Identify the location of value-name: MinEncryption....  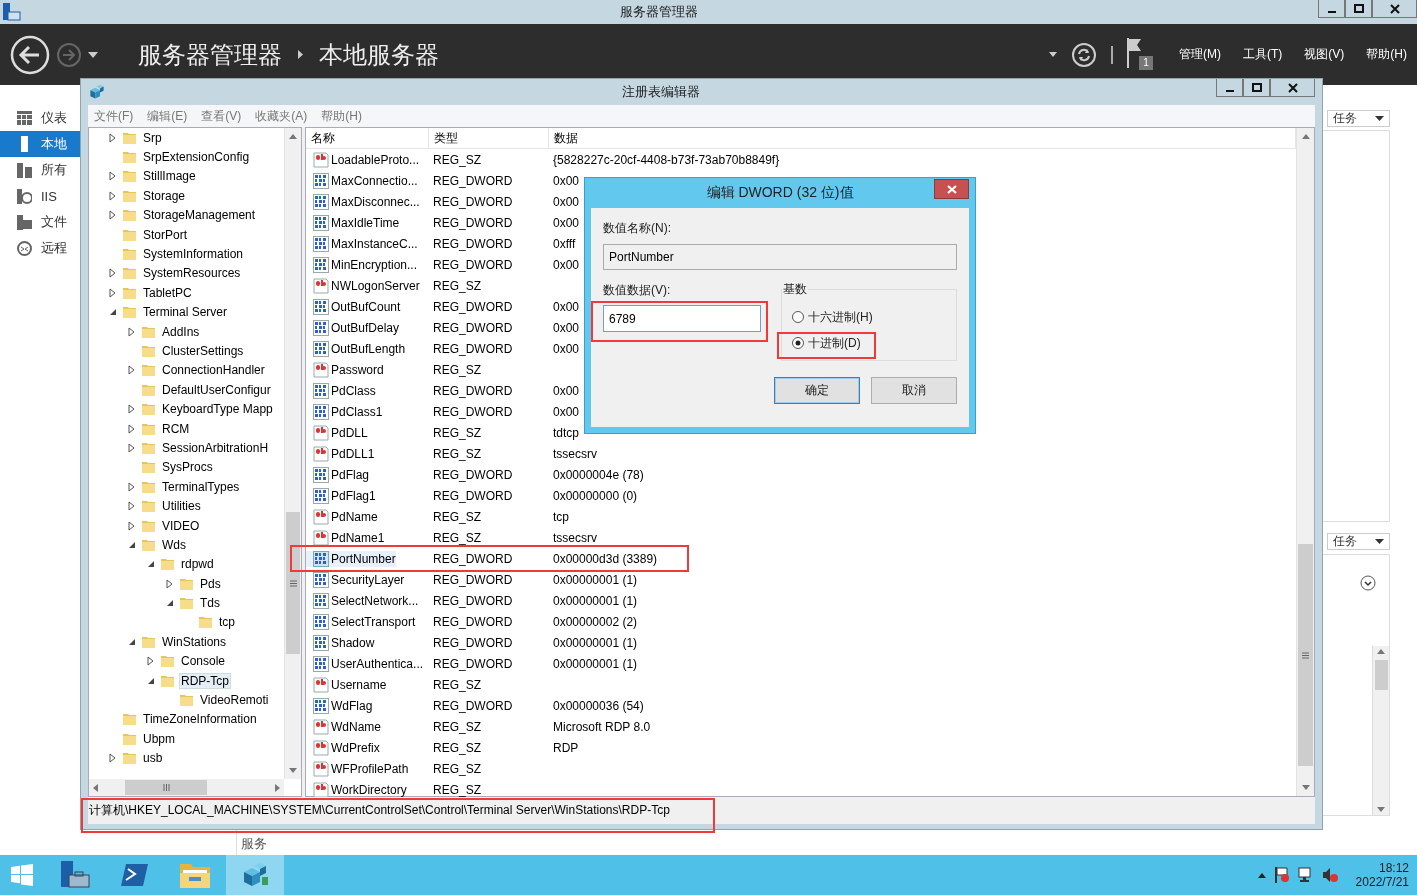
(362, 264).